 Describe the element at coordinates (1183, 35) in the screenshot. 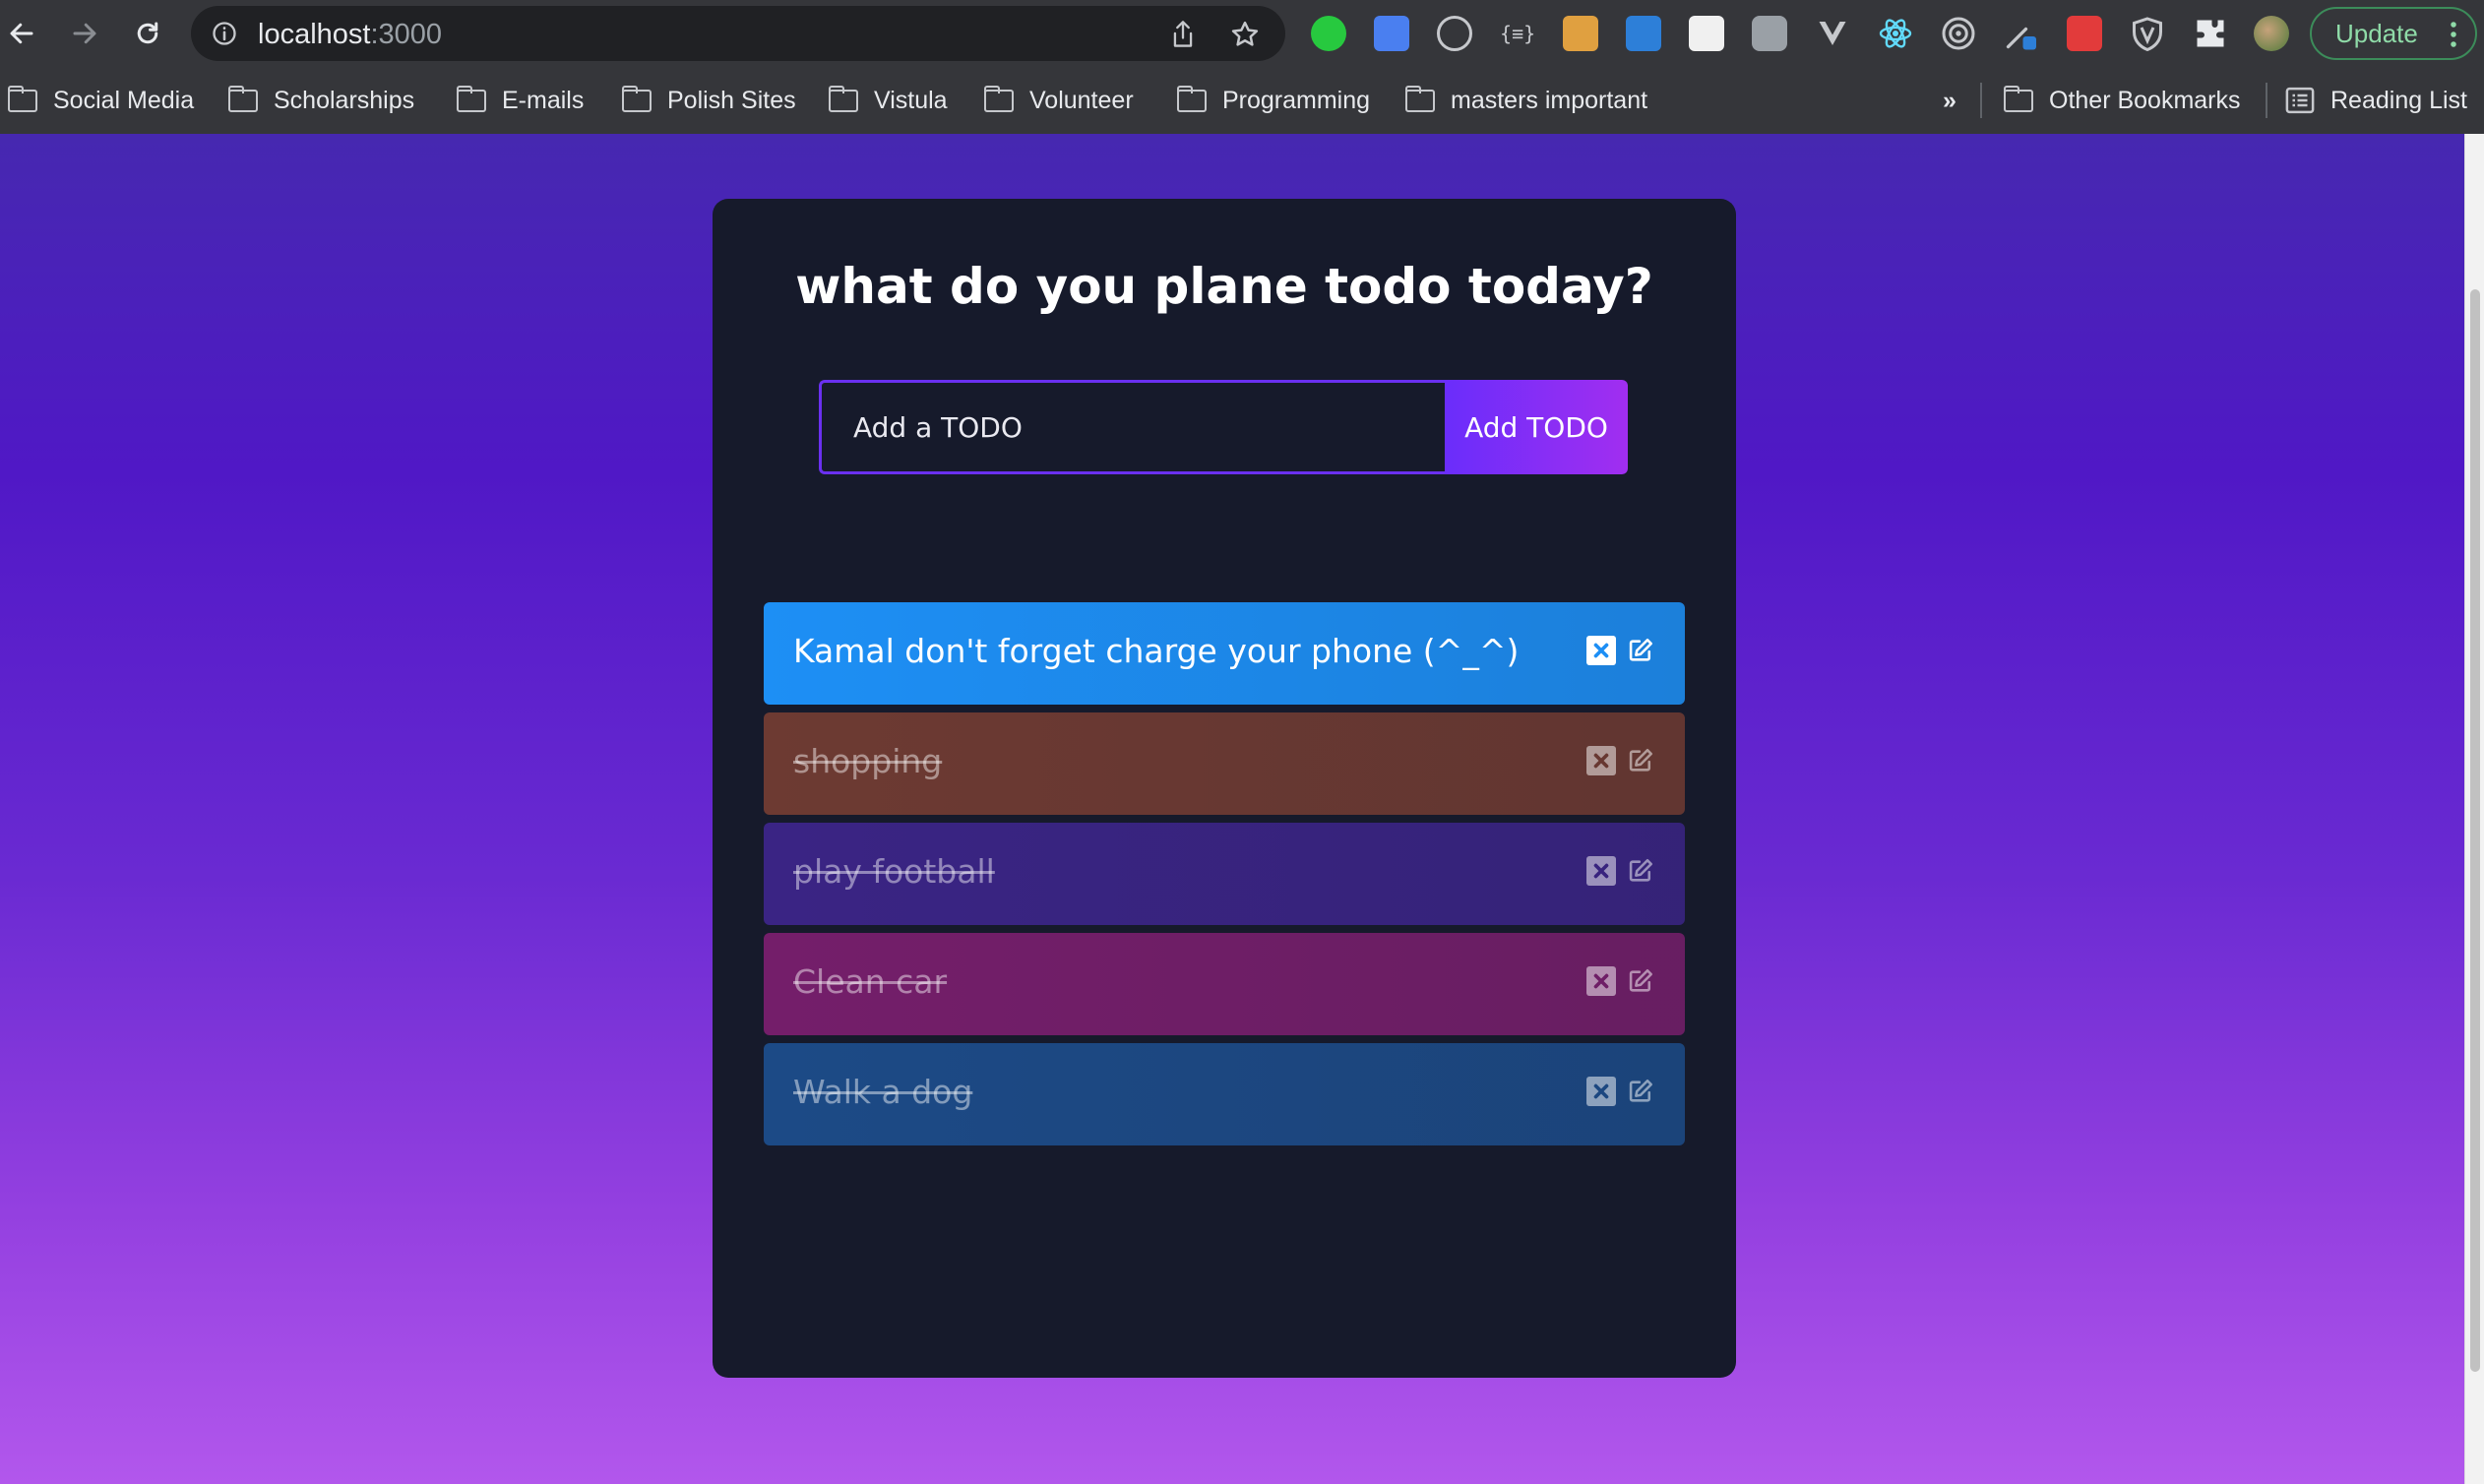

I see `share-icon` at that location.